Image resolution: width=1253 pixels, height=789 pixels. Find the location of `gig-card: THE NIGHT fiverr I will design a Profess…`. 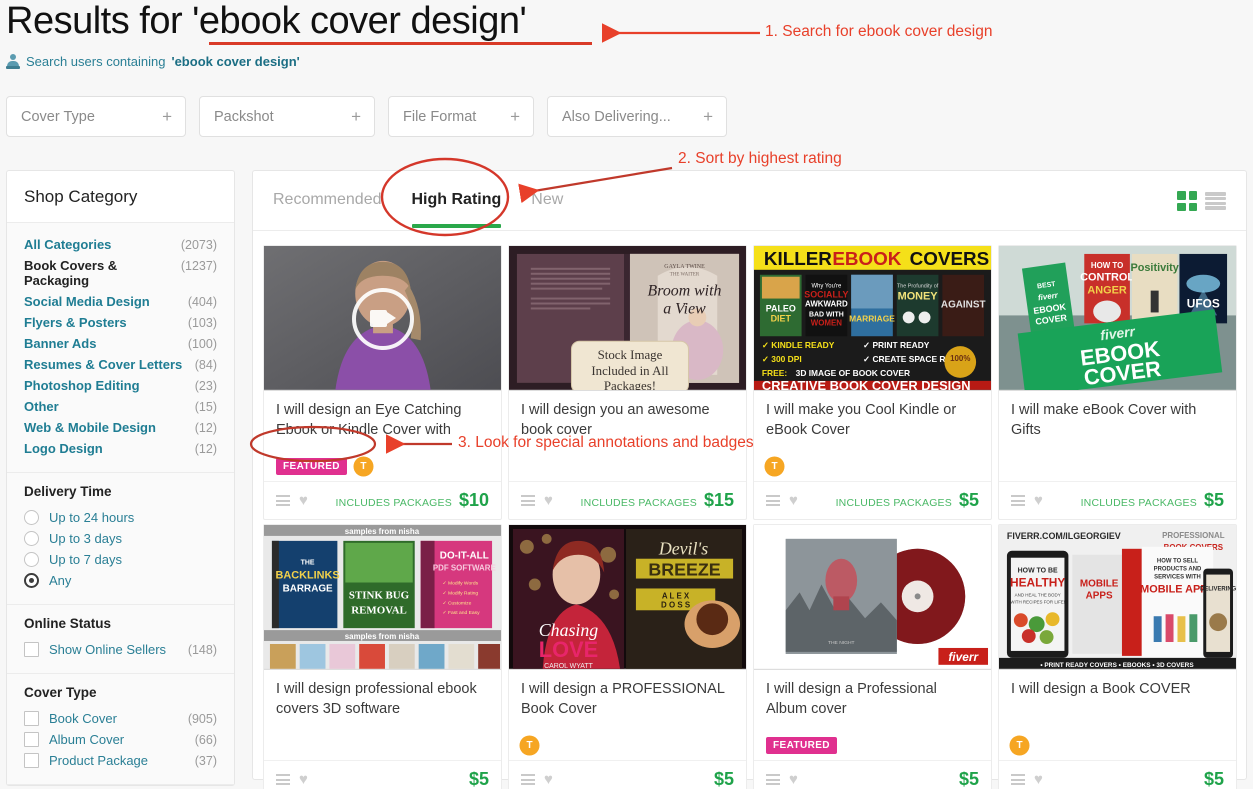

gig-card: THE NIGHT fiverr I will design a Profess… is located at coordinates (872, 656).